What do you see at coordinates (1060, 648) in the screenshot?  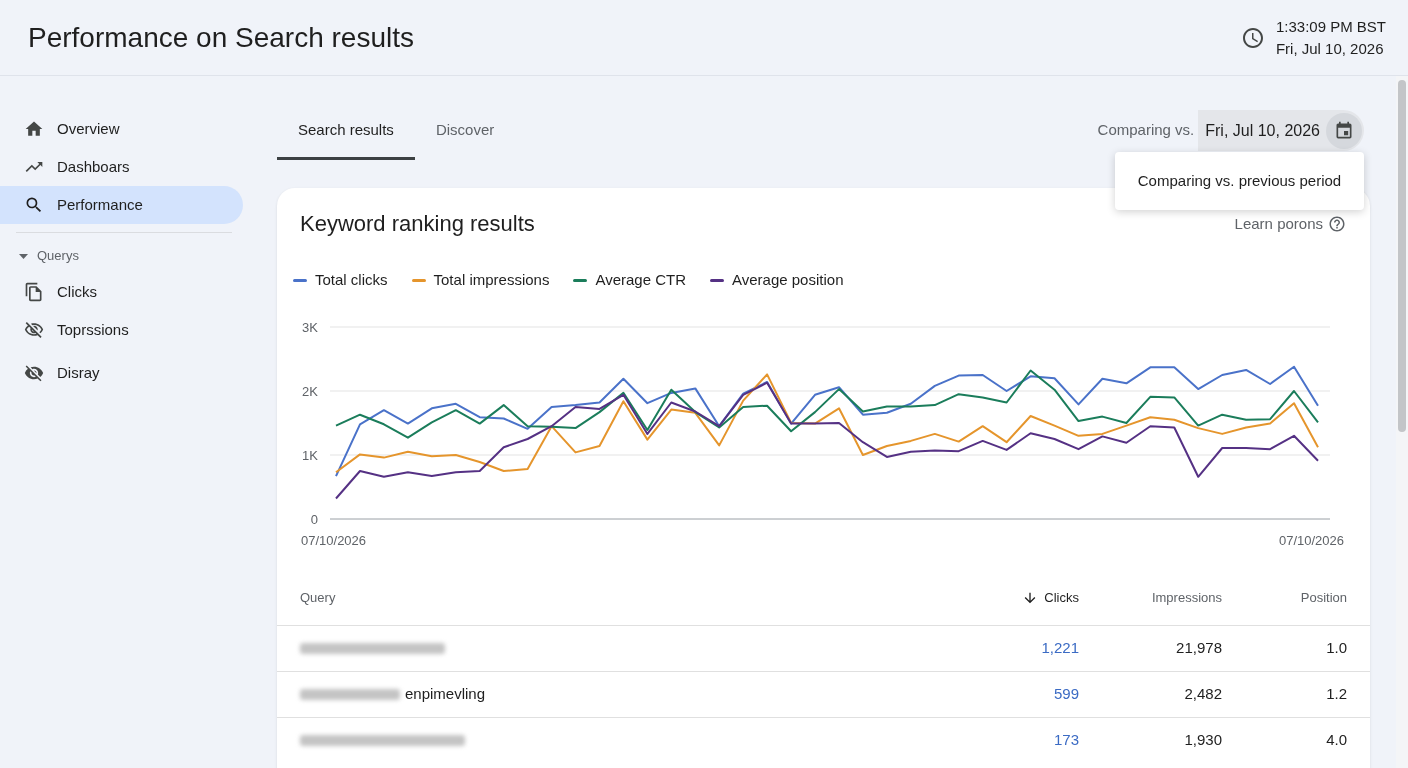 I see `table-cell-text: 1,221` at bounding box center [1060, 648].